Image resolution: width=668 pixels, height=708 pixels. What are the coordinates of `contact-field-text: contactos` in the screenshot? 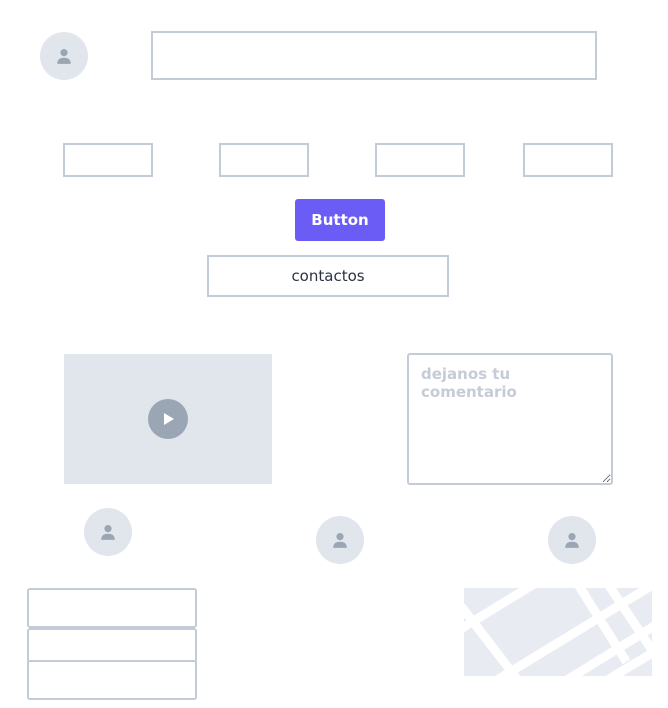 It's located at (328, 276).